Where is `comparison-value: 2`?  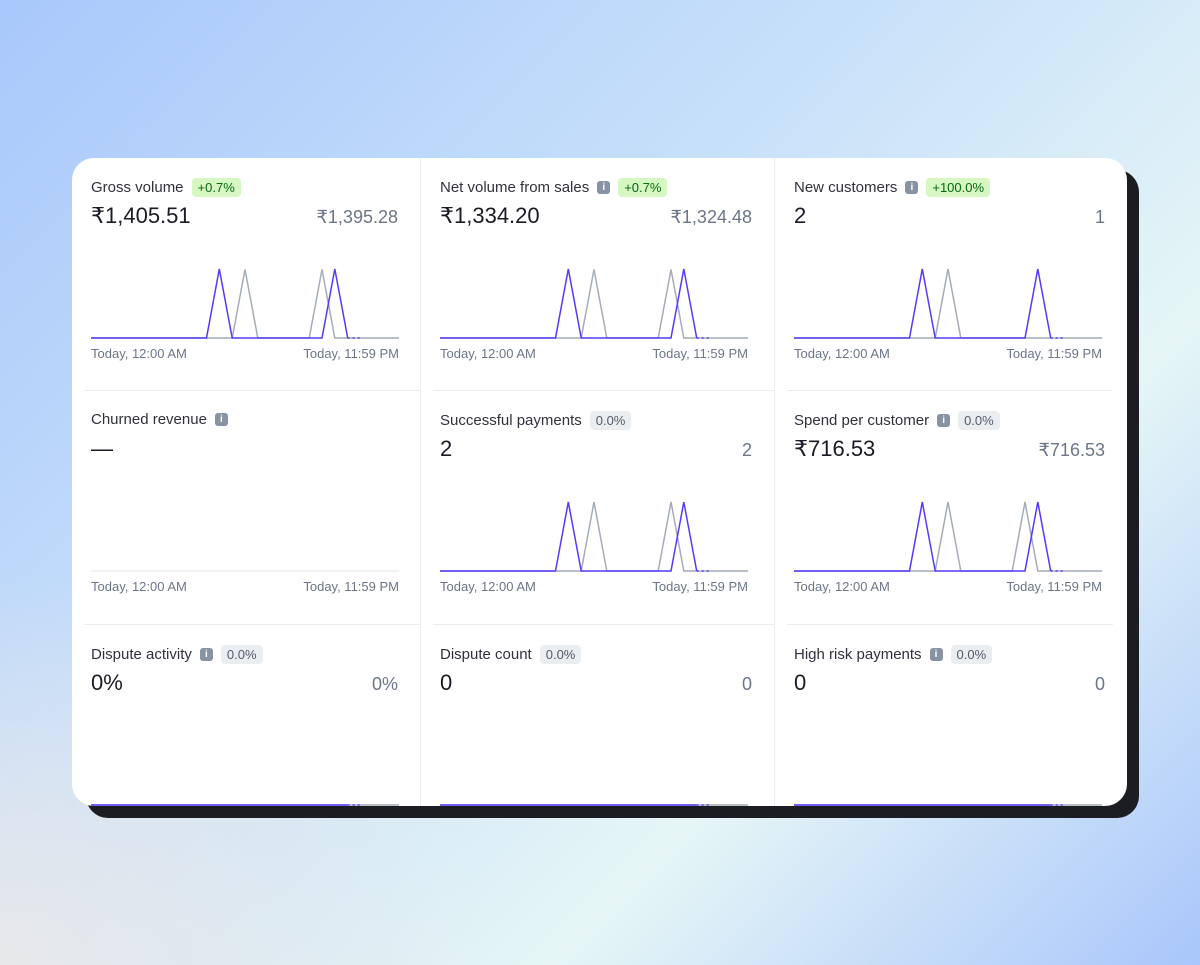
comparison-value: 2 is located at coordinates (746, 450).